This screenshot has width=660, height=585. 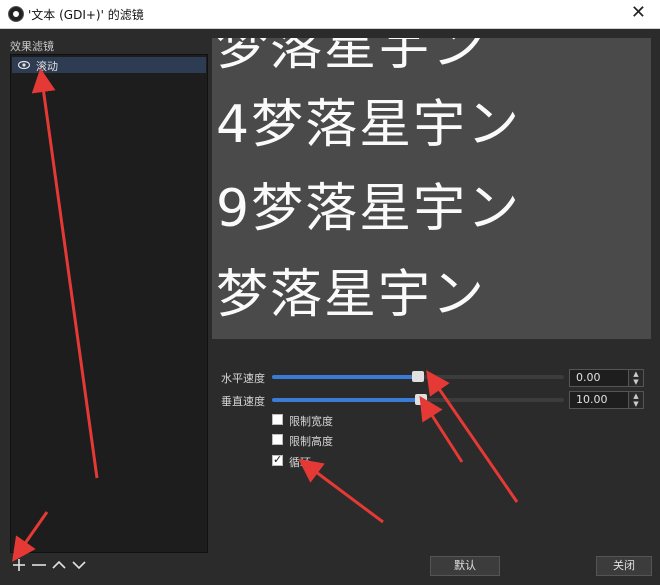 I want to click on plus-icon, so click(x=19, y=565).